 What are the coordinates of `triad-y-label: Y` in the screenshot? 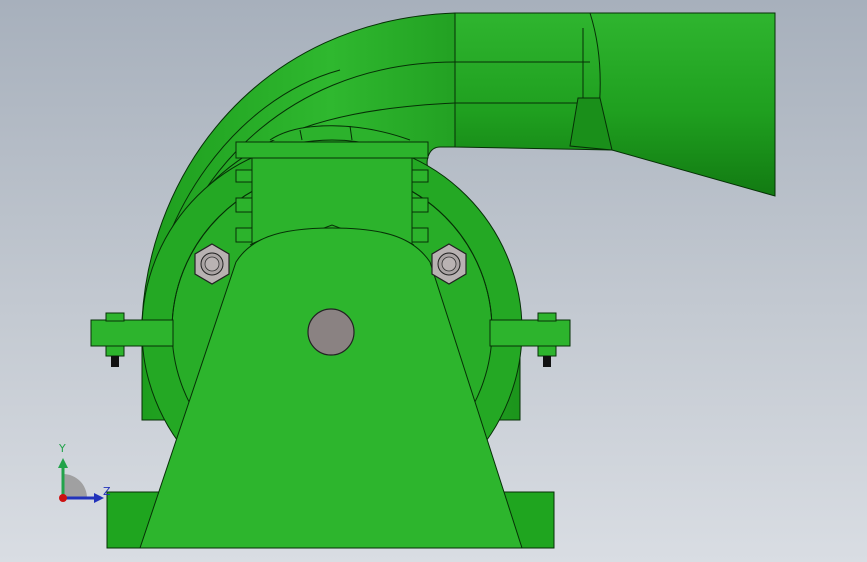 It's located at (62, 448).